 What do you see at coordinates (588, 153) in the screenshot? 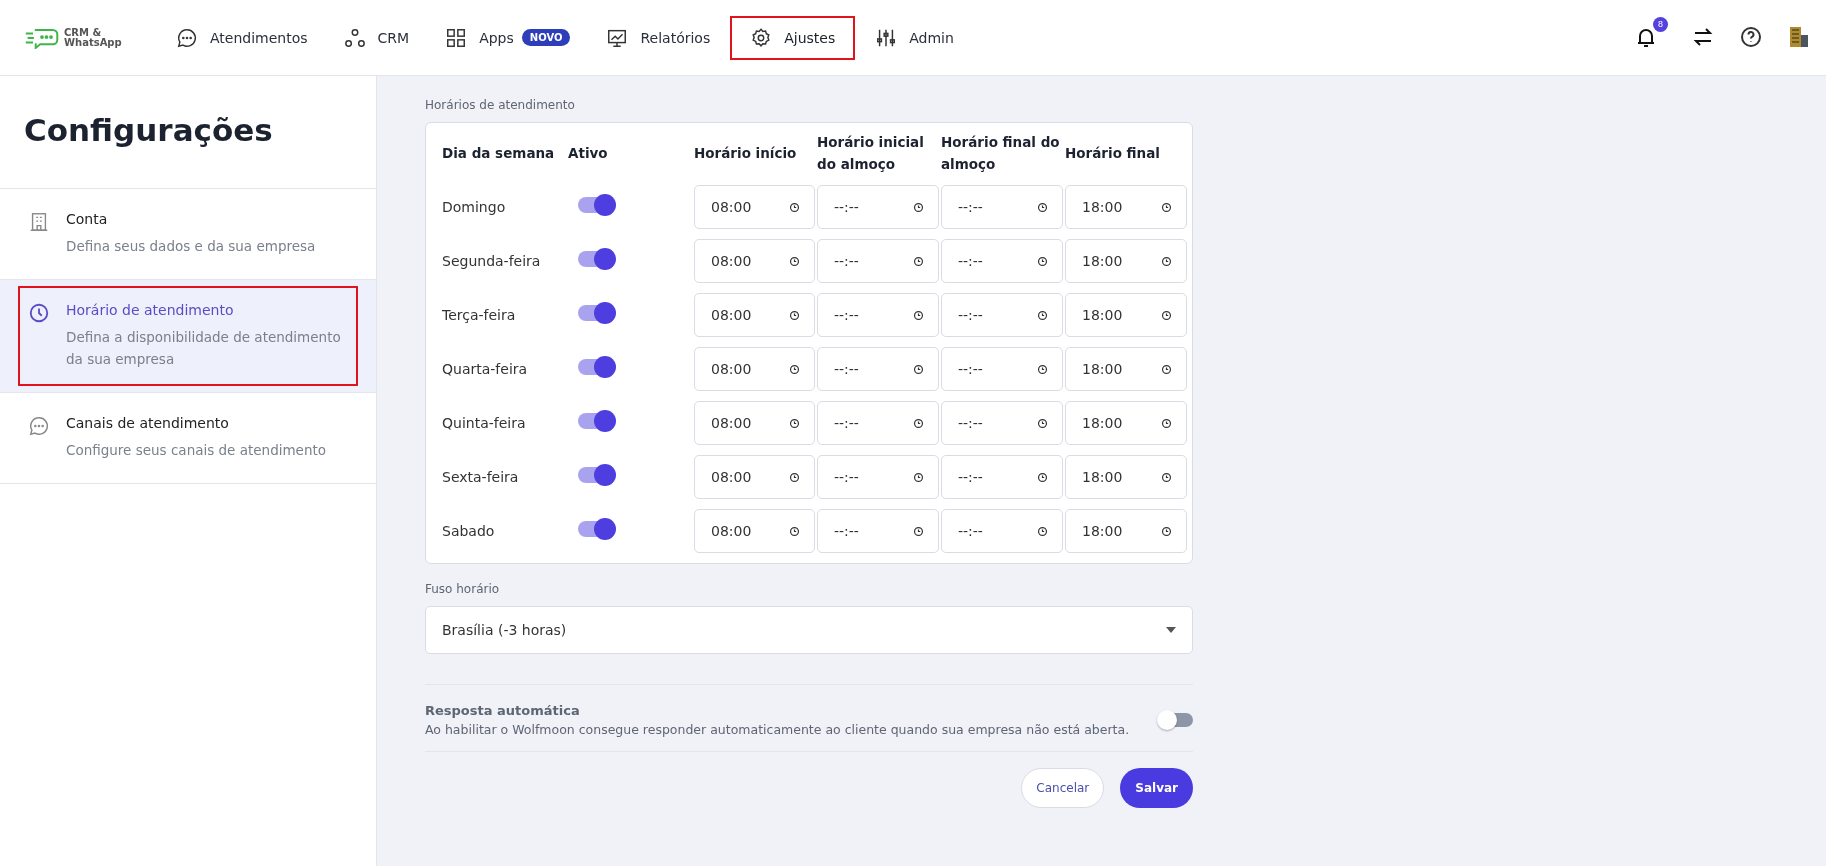
I see `column-header: Ativo` at bounding box center [588, 153].